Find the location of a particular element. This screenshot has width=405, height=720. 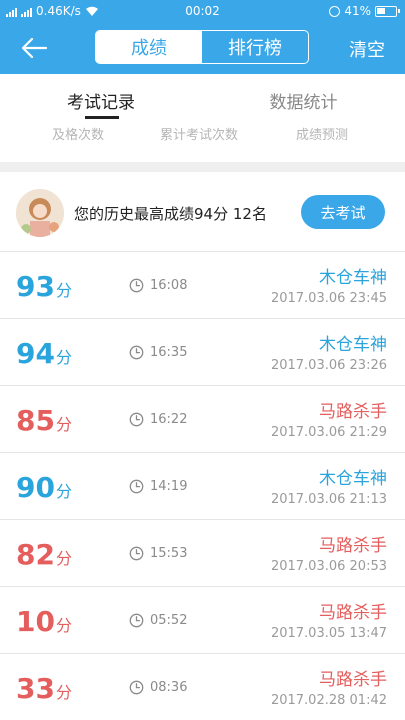

status-right: 41% is located at coordinates (364, 11).